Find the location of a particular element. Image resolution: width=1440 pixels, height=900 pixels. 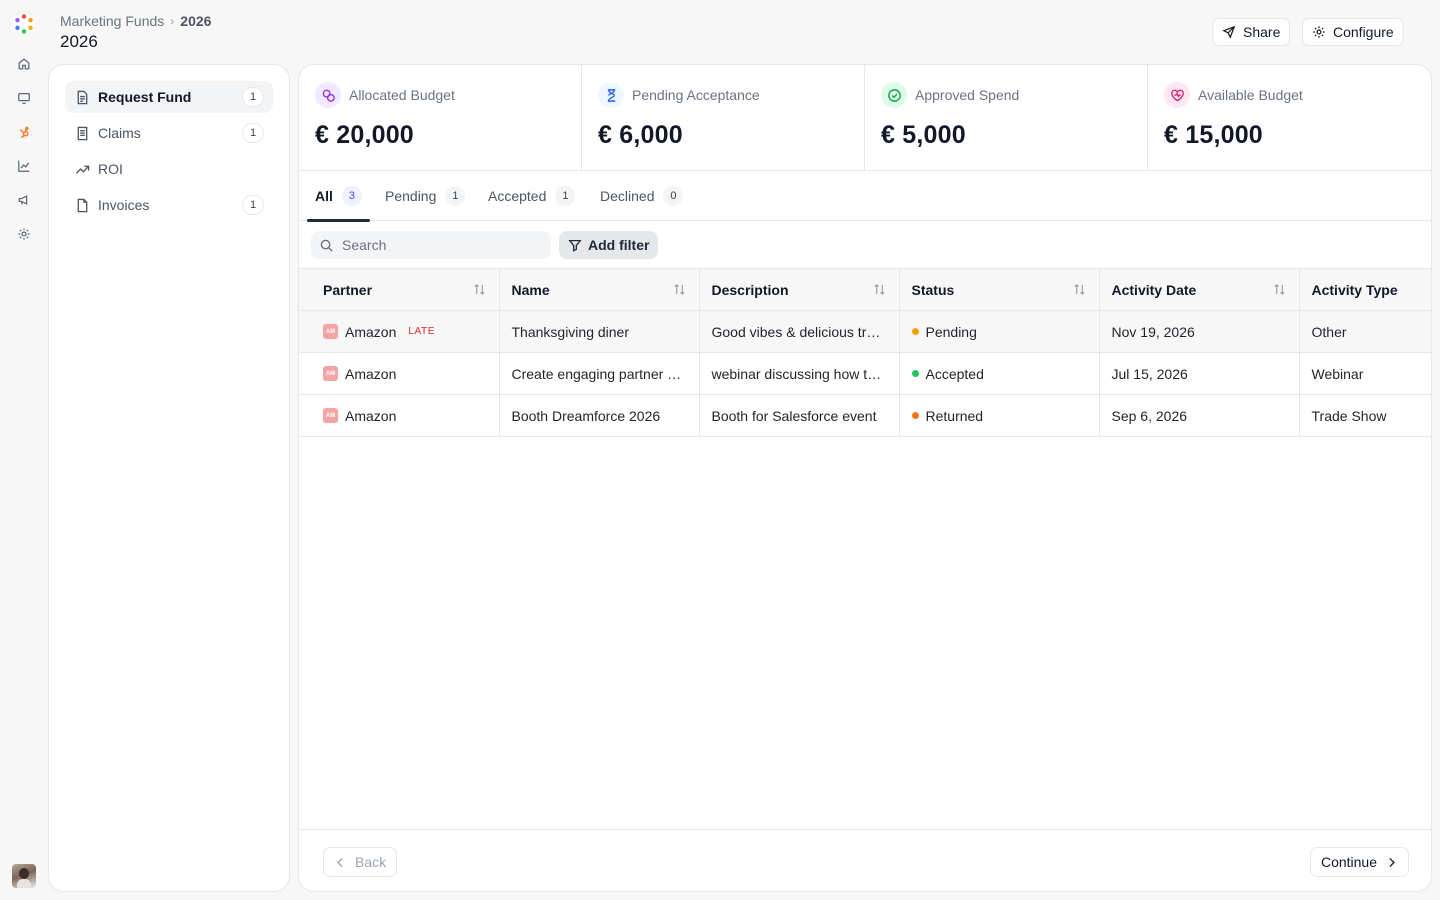

tab-label: All is located at coordinates (324, 196).